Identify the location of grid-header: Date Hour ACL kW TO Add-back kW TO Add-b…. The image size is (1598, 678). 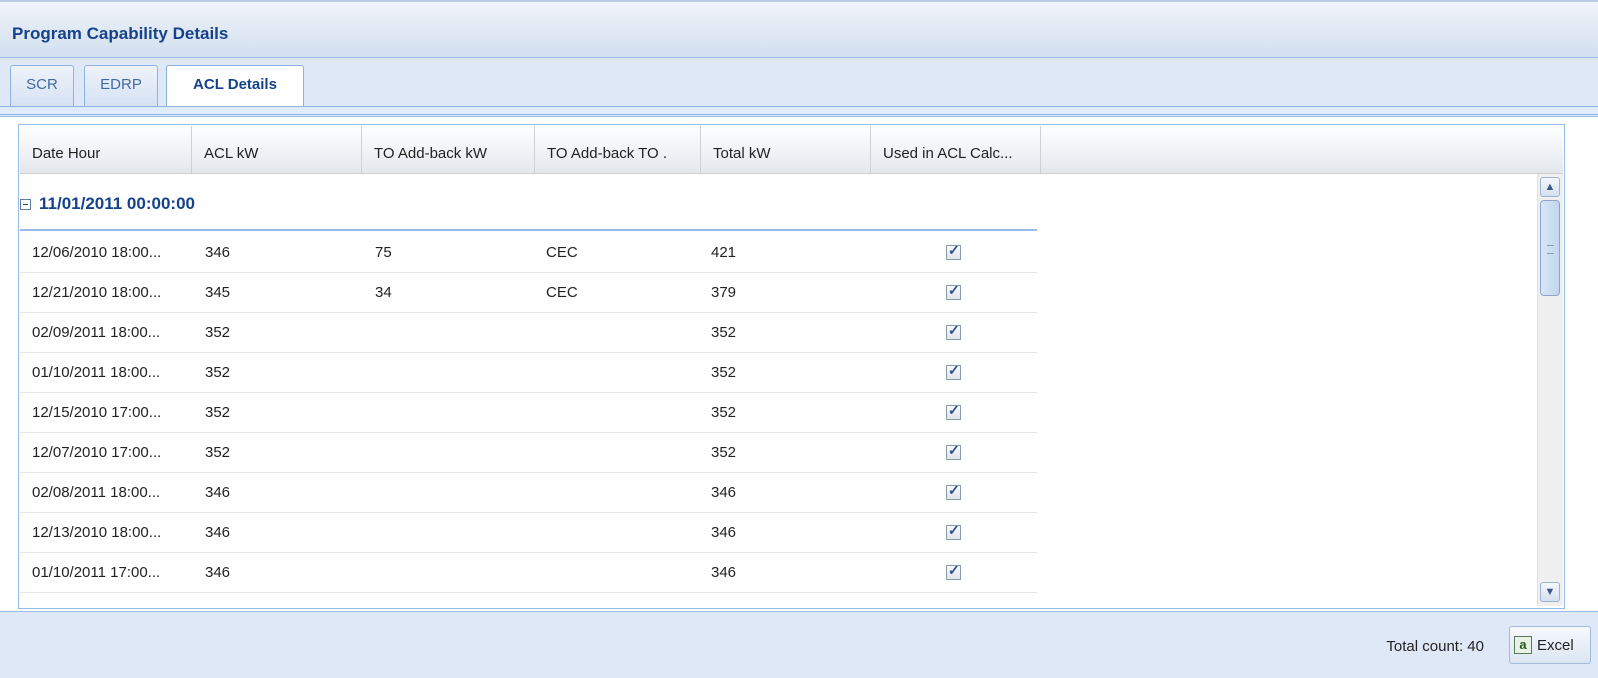
(791, 150).